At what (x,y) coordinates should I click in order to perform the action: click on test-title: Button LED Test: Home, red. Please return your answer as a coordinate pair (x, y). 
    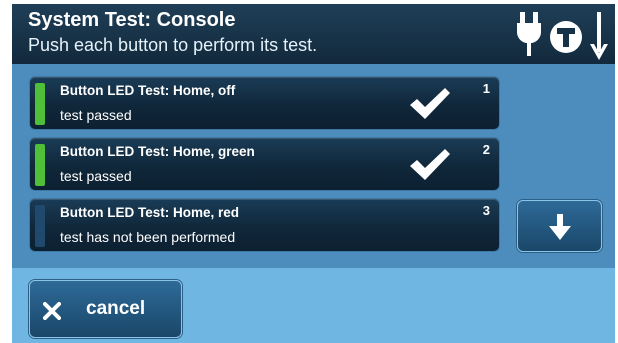
    Looking at the image, I should click on (150, 212).